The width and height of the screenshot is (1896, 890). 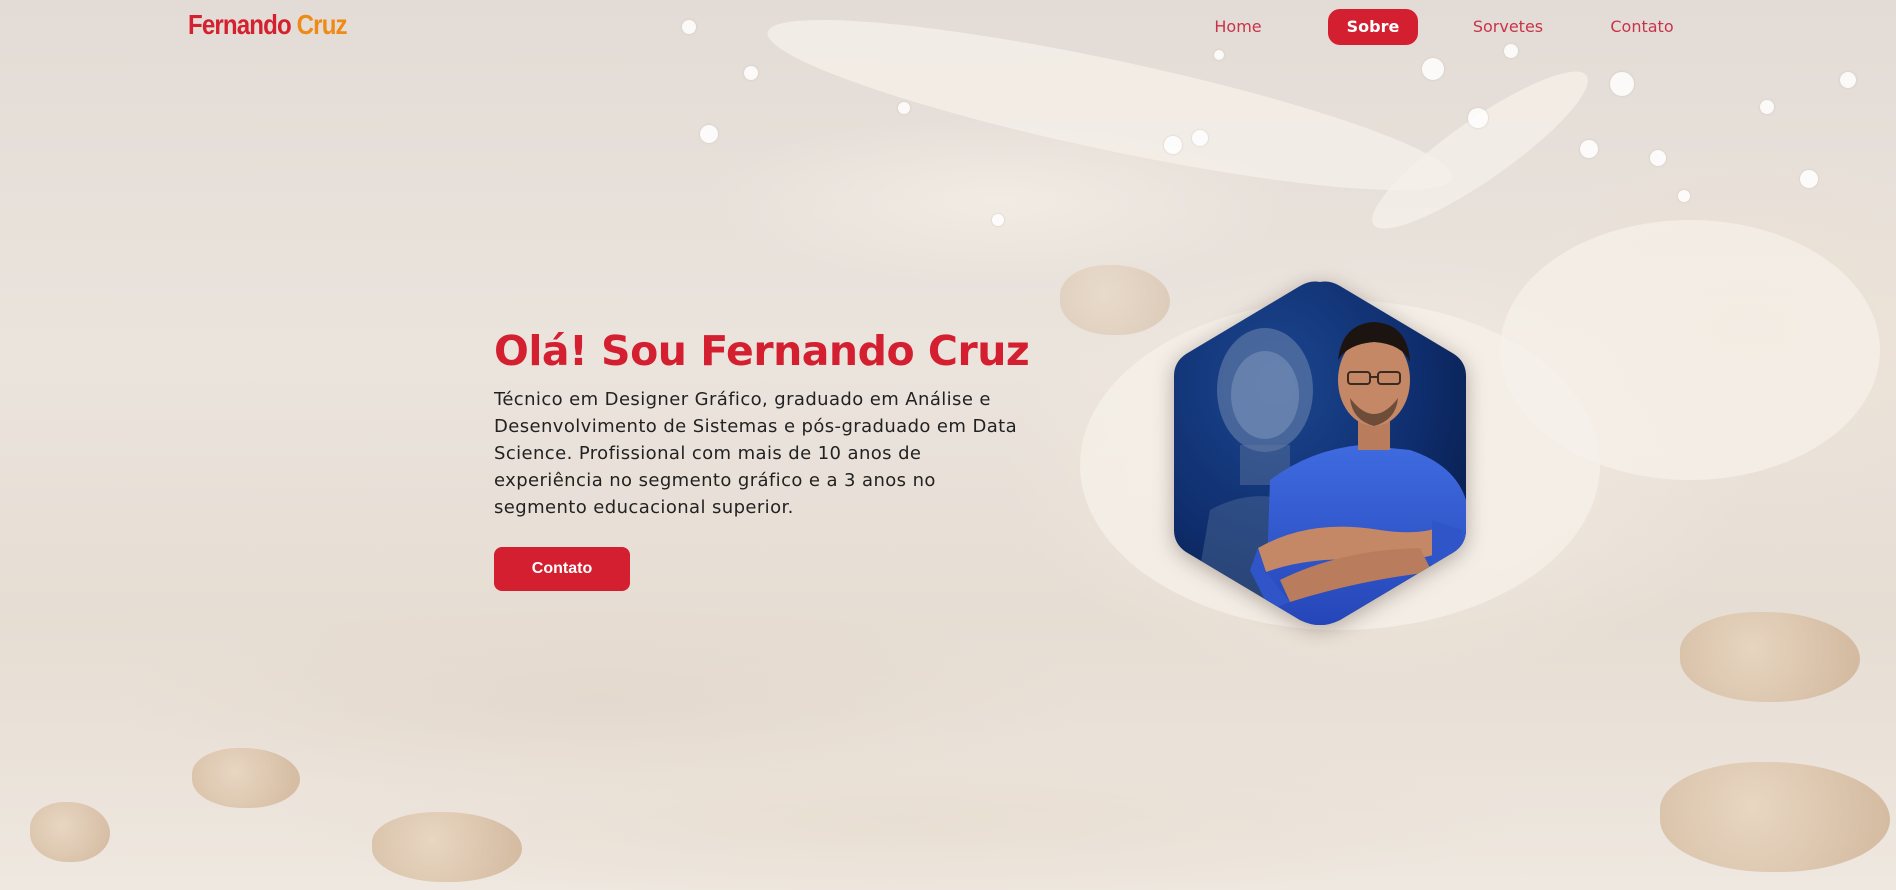 What do you see at coordinates (762, 351) in the screenshot?
I see `hero-title: Olá! Sou Fernando Cruz` at bounding box center [762, 351].